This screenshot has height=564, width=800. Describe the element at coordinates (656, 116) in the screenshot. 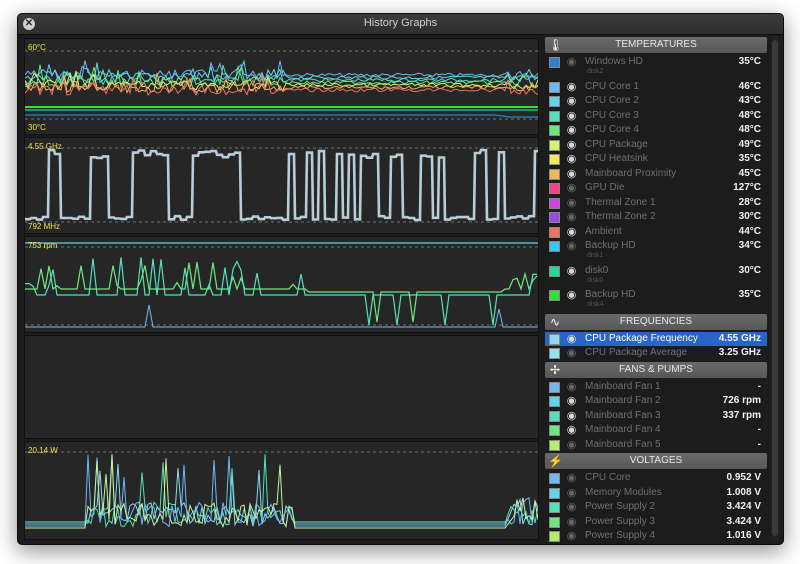

I see `sensor-row: ◉ CPU Core 3 48°C` at that location.